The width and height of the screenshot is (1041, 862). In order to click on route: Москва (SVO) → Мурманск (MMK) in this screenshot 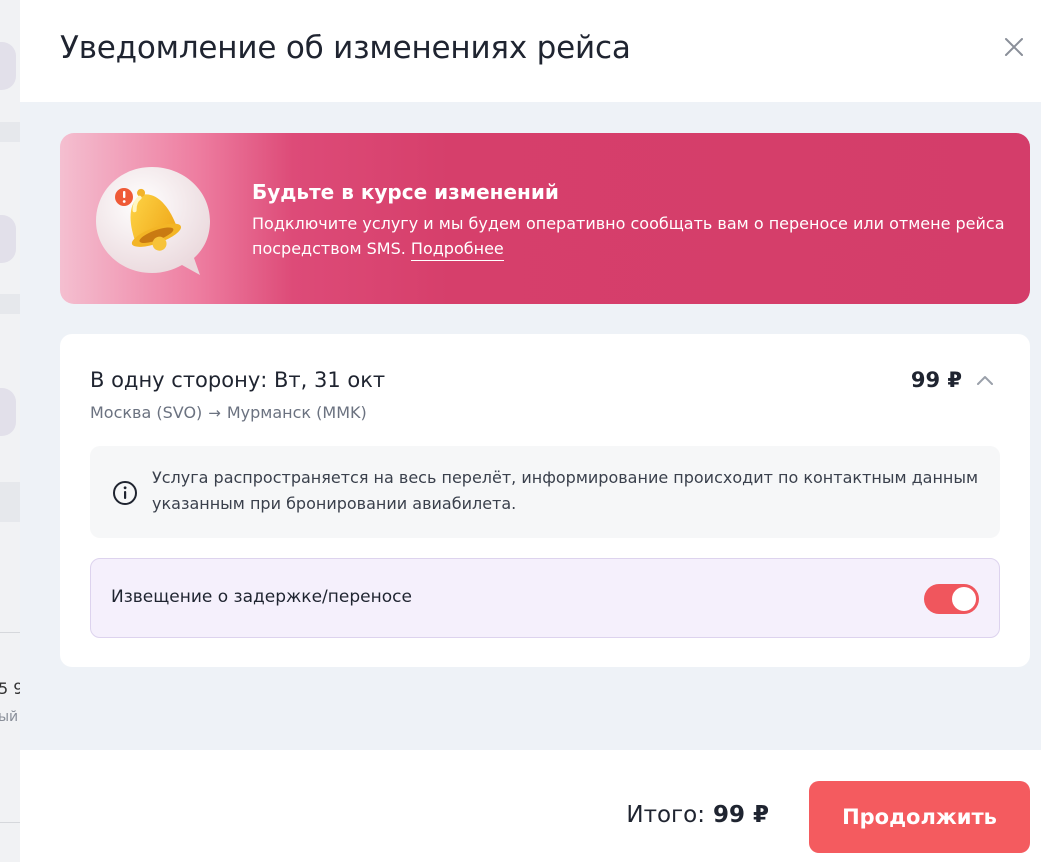, I will do `click(228, 412)`.